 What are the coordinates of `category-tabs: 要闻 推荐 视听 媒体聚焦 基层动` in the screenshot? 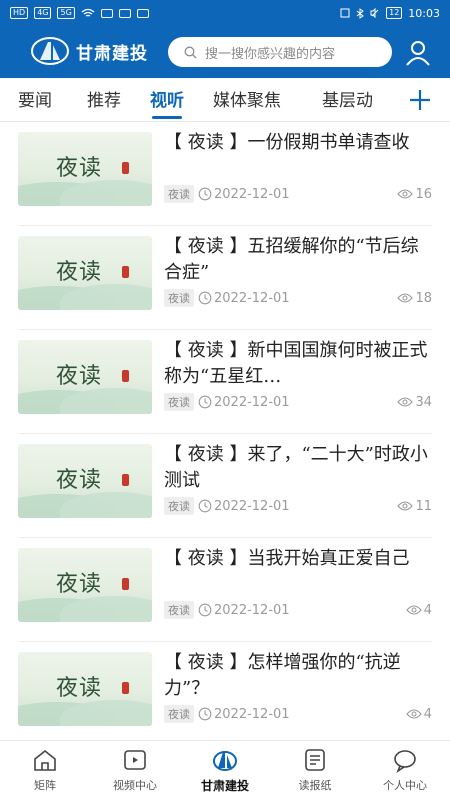 It's located at (225, 100).